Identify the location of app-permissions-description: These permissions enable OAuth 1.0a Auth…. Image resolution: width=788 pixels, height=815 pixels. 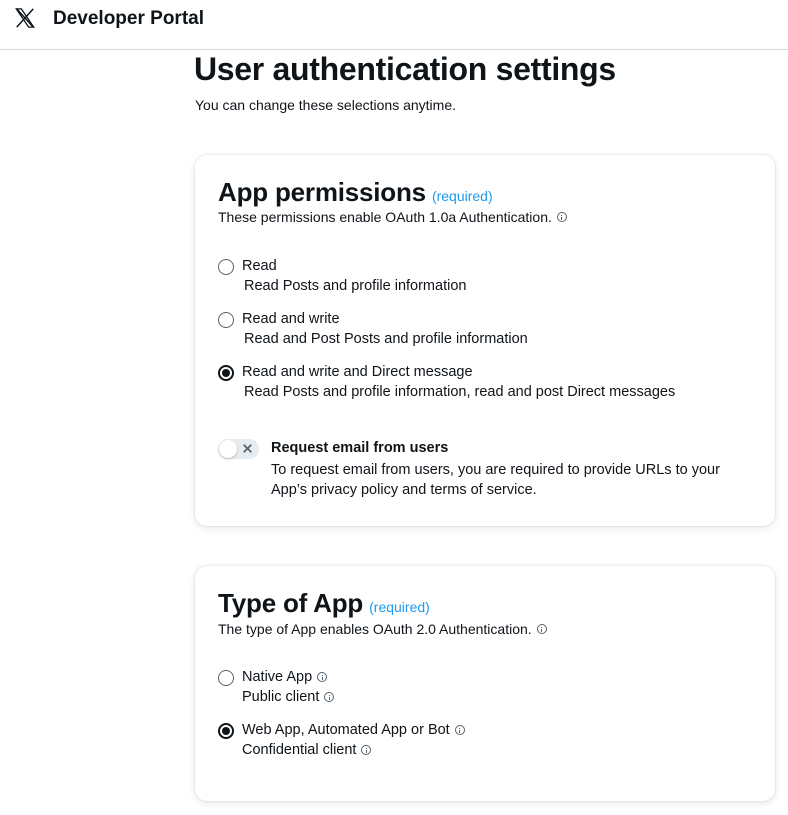
(392, 217).